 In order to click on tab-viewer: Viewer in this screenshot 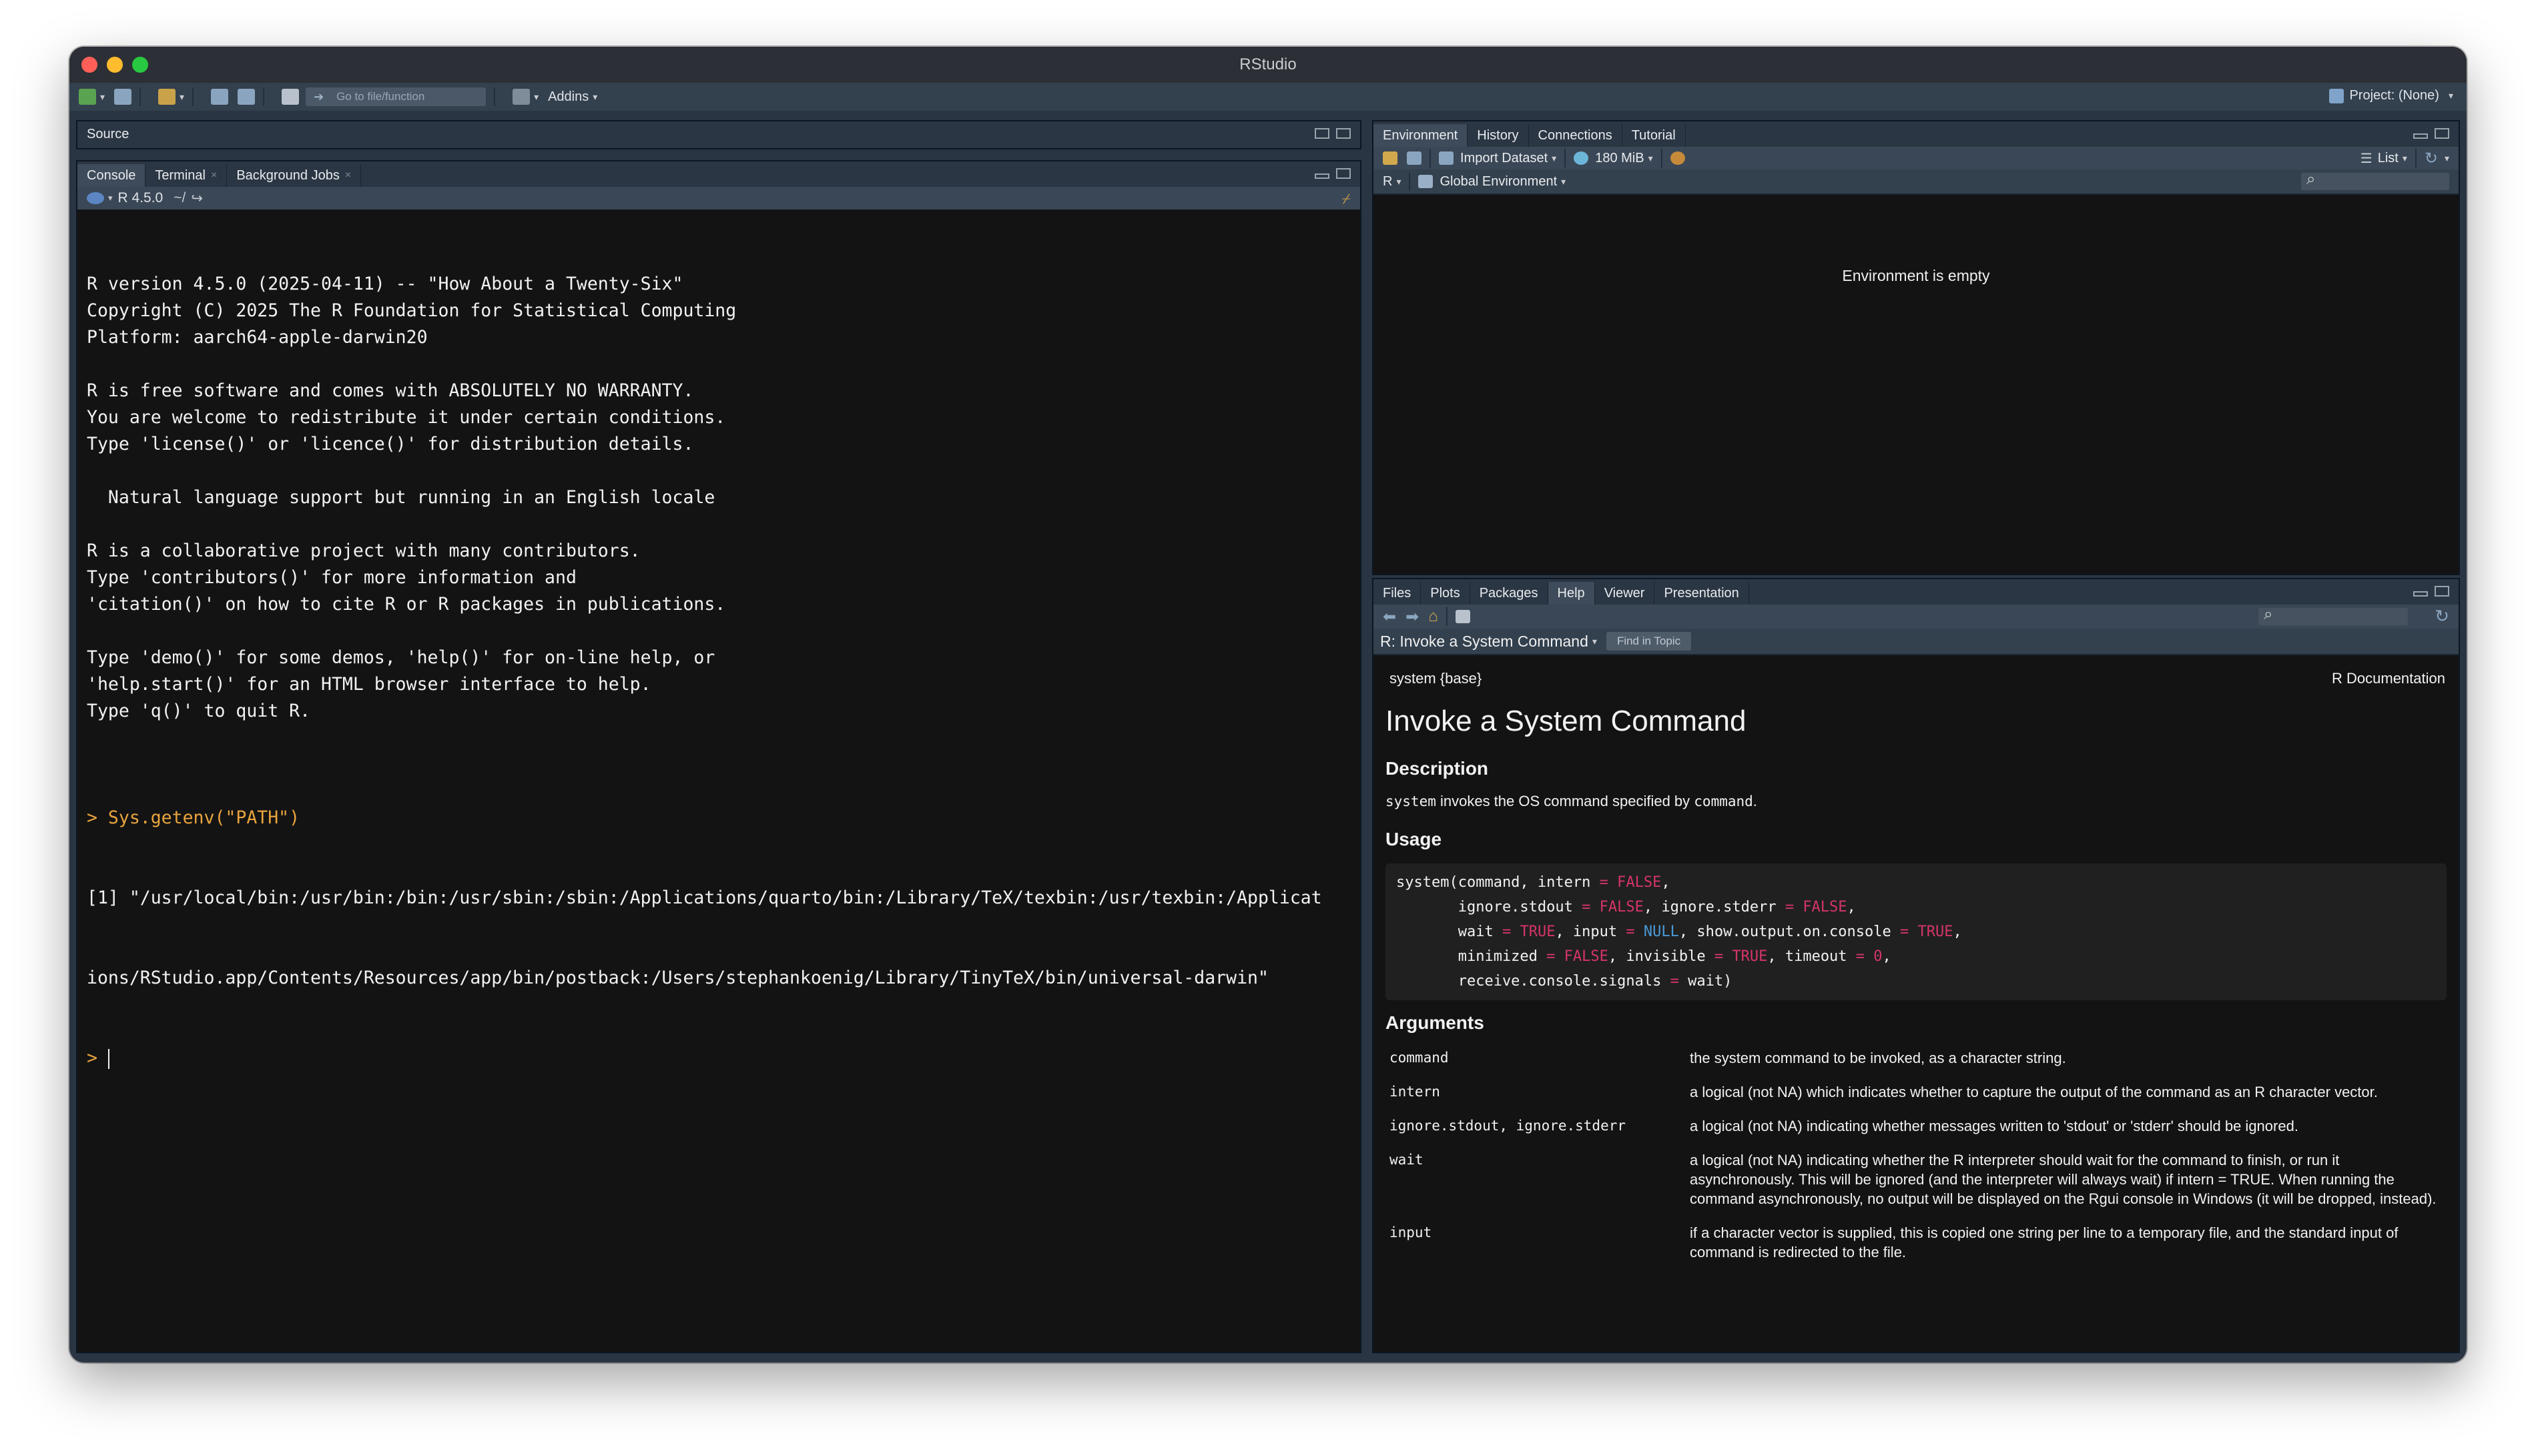, I will do `click(1625, 593)`.